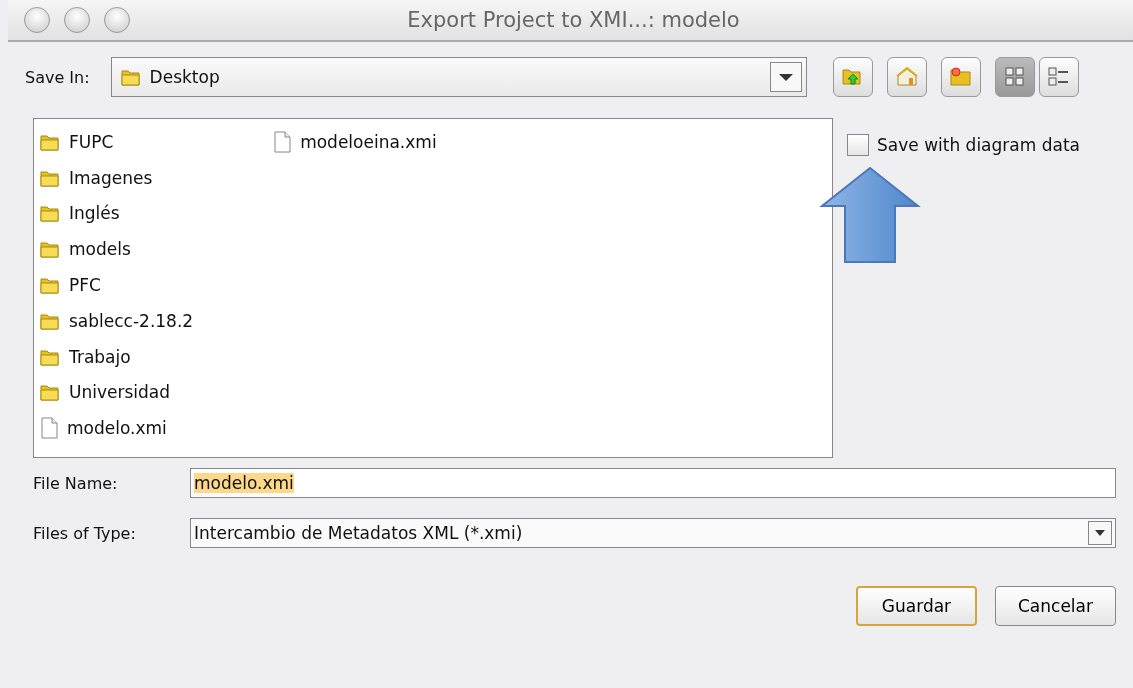  Describe the element at coordinates (118, 392) in the screenshot. I see `file-item: Universidad` at that location.